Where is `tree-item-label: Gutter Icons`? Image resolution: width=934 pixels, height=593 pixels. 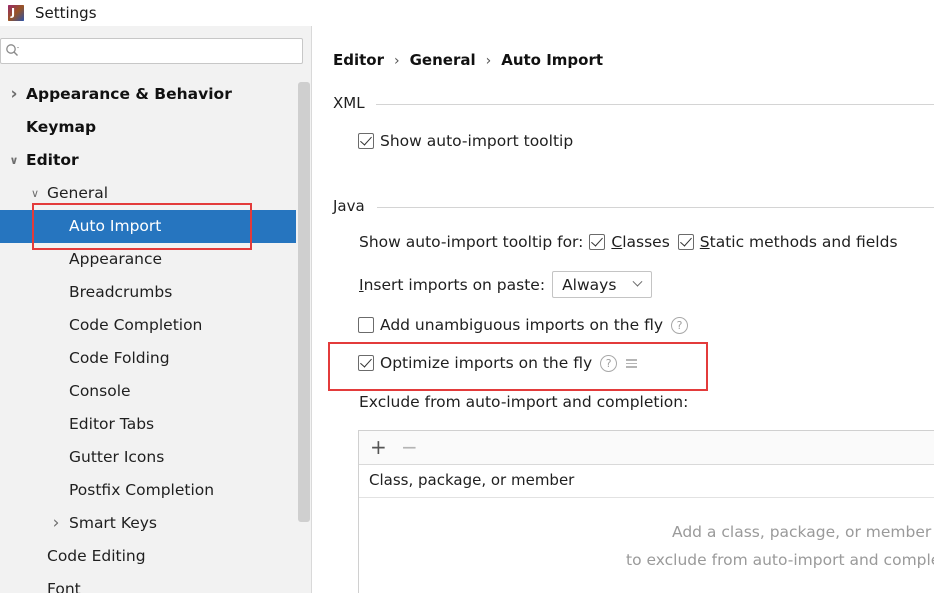 tree-item-label: Gutter Icons is located at coordinates (117, 457).